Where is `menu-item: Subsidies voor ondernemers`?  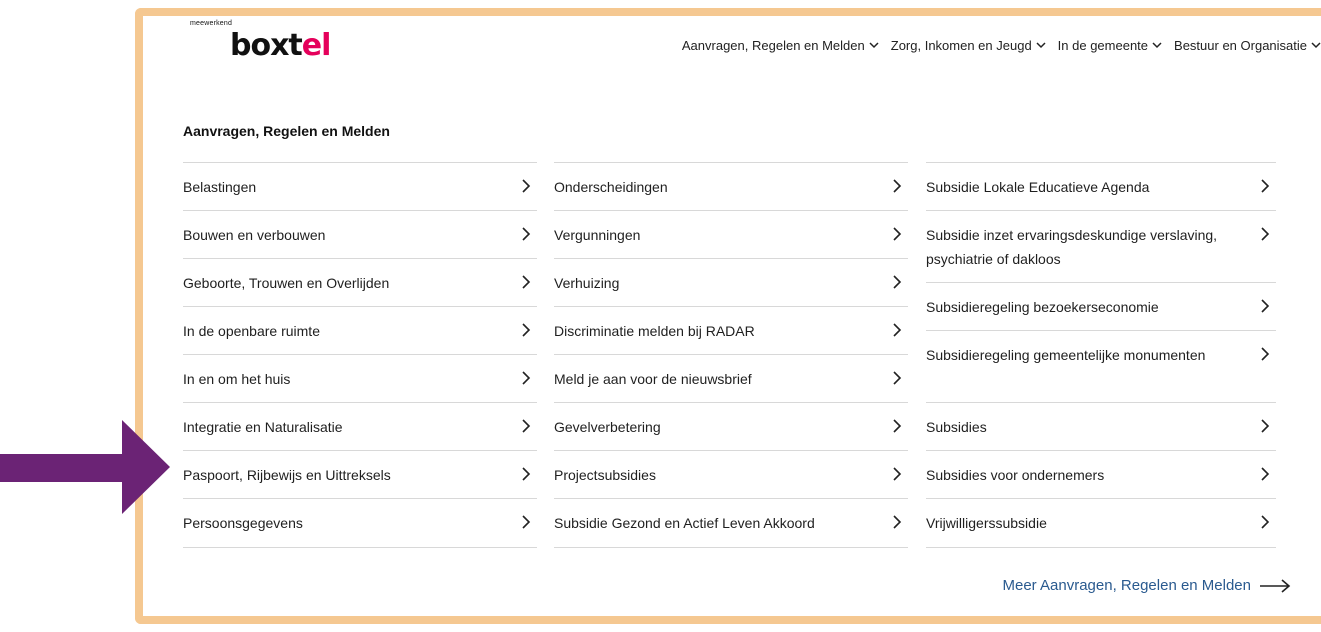 menu-item: Subsidies voor ondernemers is located at coordinates (1101, 475).